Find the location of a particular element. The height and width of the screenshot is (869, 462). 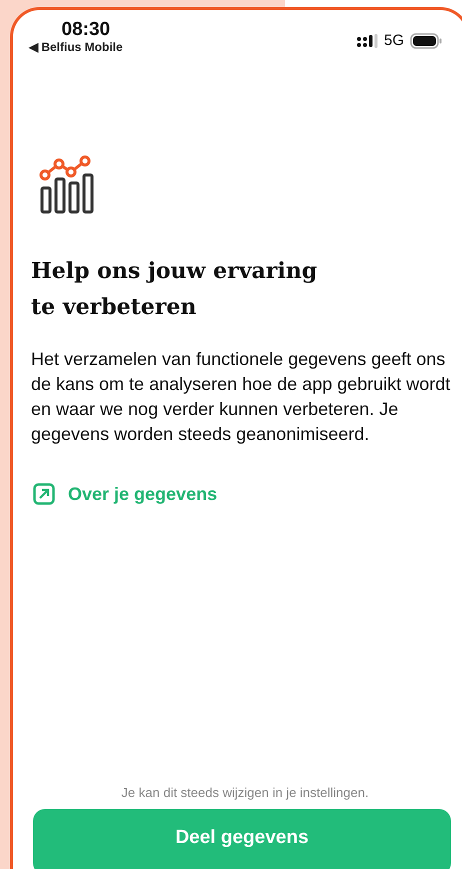

battery-icon is located at coordinates (426, 40).